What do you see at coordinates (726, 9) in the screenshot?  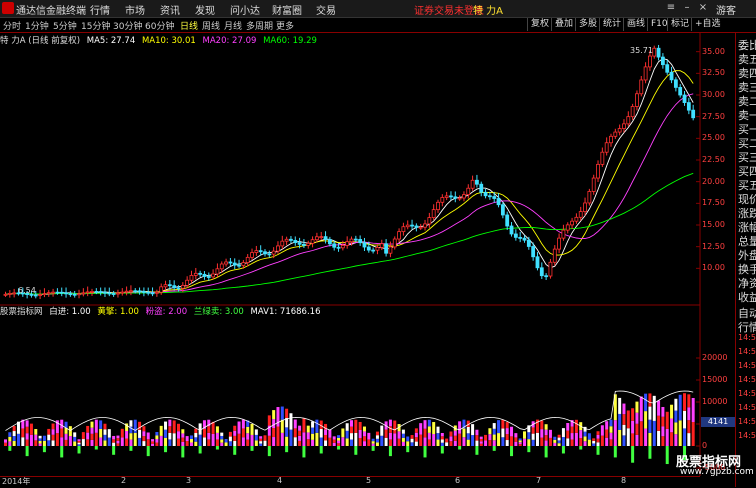 I see `guest-label: 游客` at bounding box center [726, 9].